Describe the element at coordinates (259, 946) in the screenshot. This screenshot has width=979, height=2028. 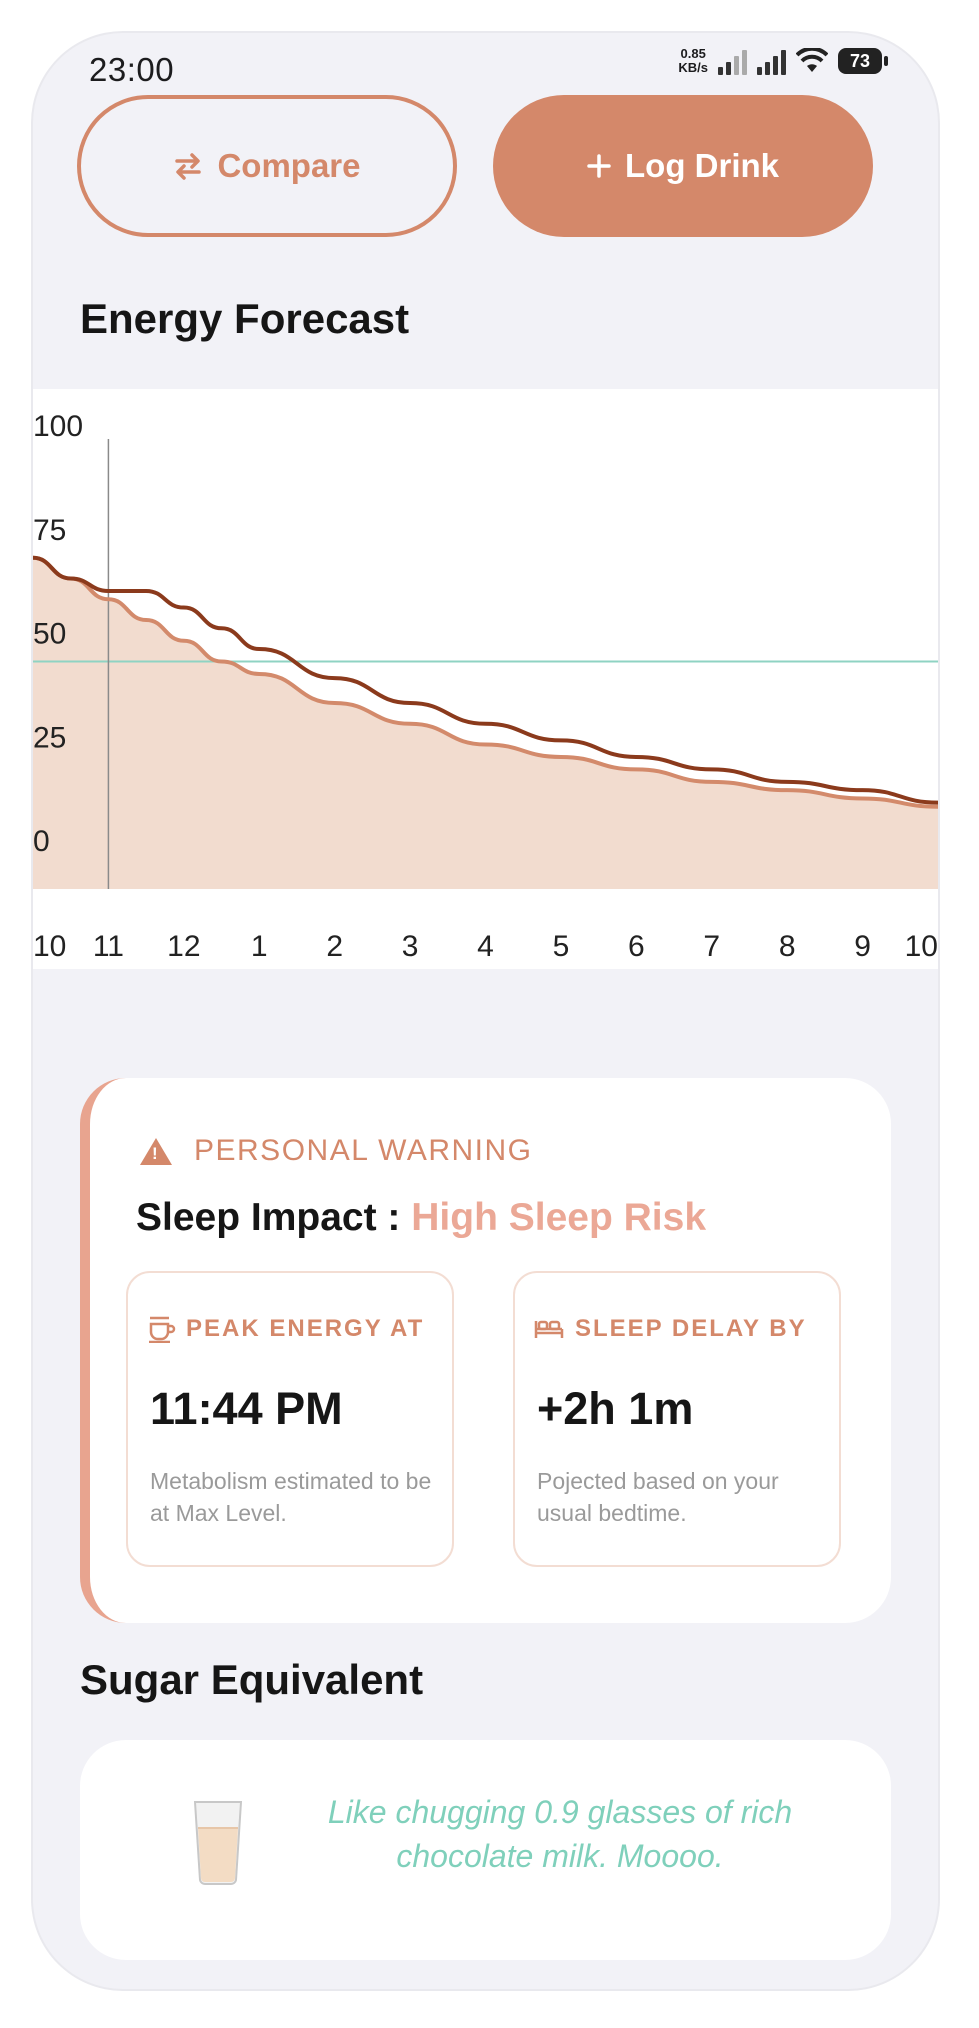
I see `x-tick-label: 1` at that location.